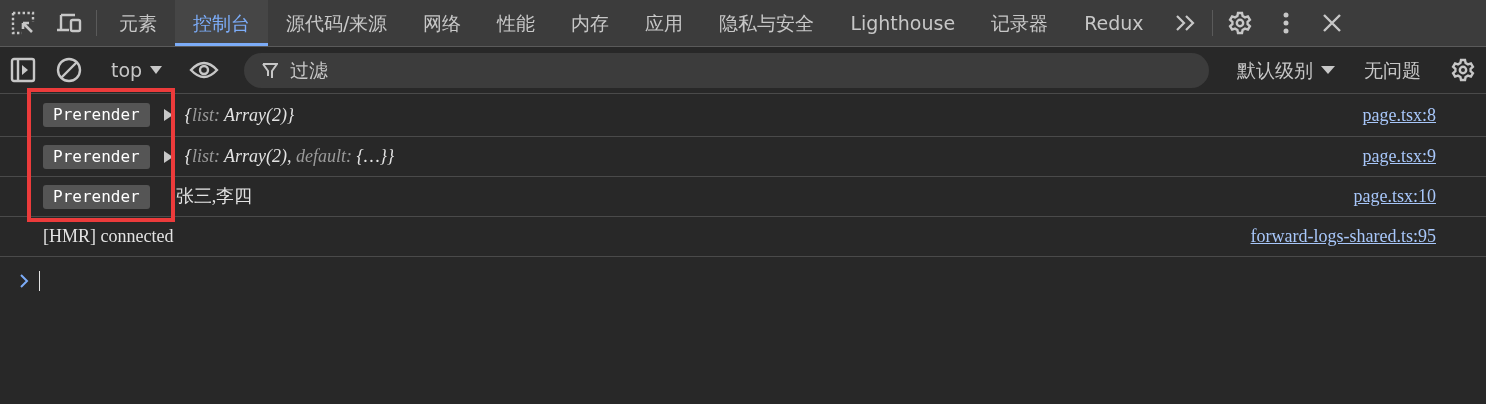 The height and width of the screenshot is (404, 1486). I want to click on log-message: {list: Array(2), default: {…}}, so click(289, 156).